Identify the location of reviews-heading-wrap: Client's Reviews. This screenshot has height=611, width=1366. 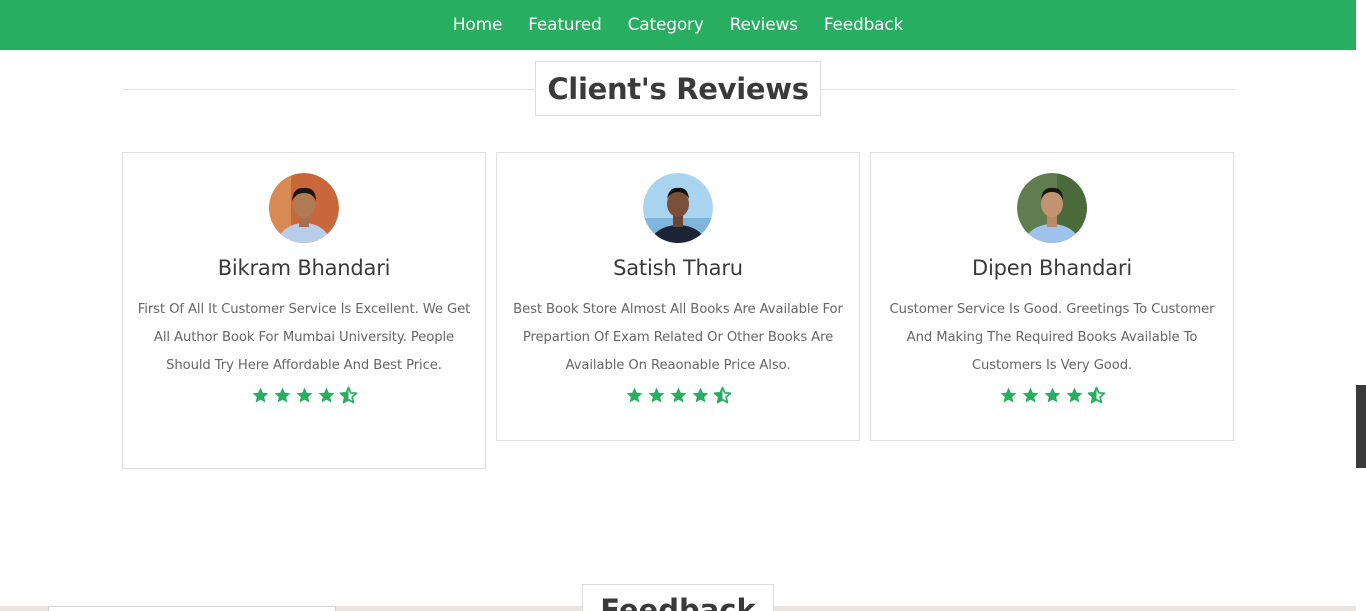
(678, 89).